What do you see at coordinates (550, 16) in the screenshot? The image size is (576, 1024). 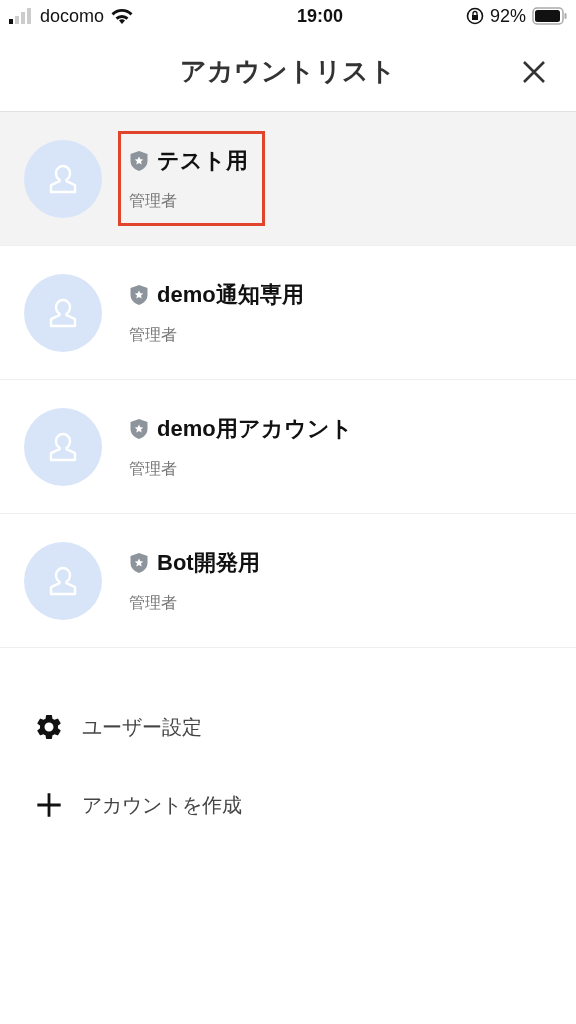 I see `battery-icon` at bounding box center [550, 16].